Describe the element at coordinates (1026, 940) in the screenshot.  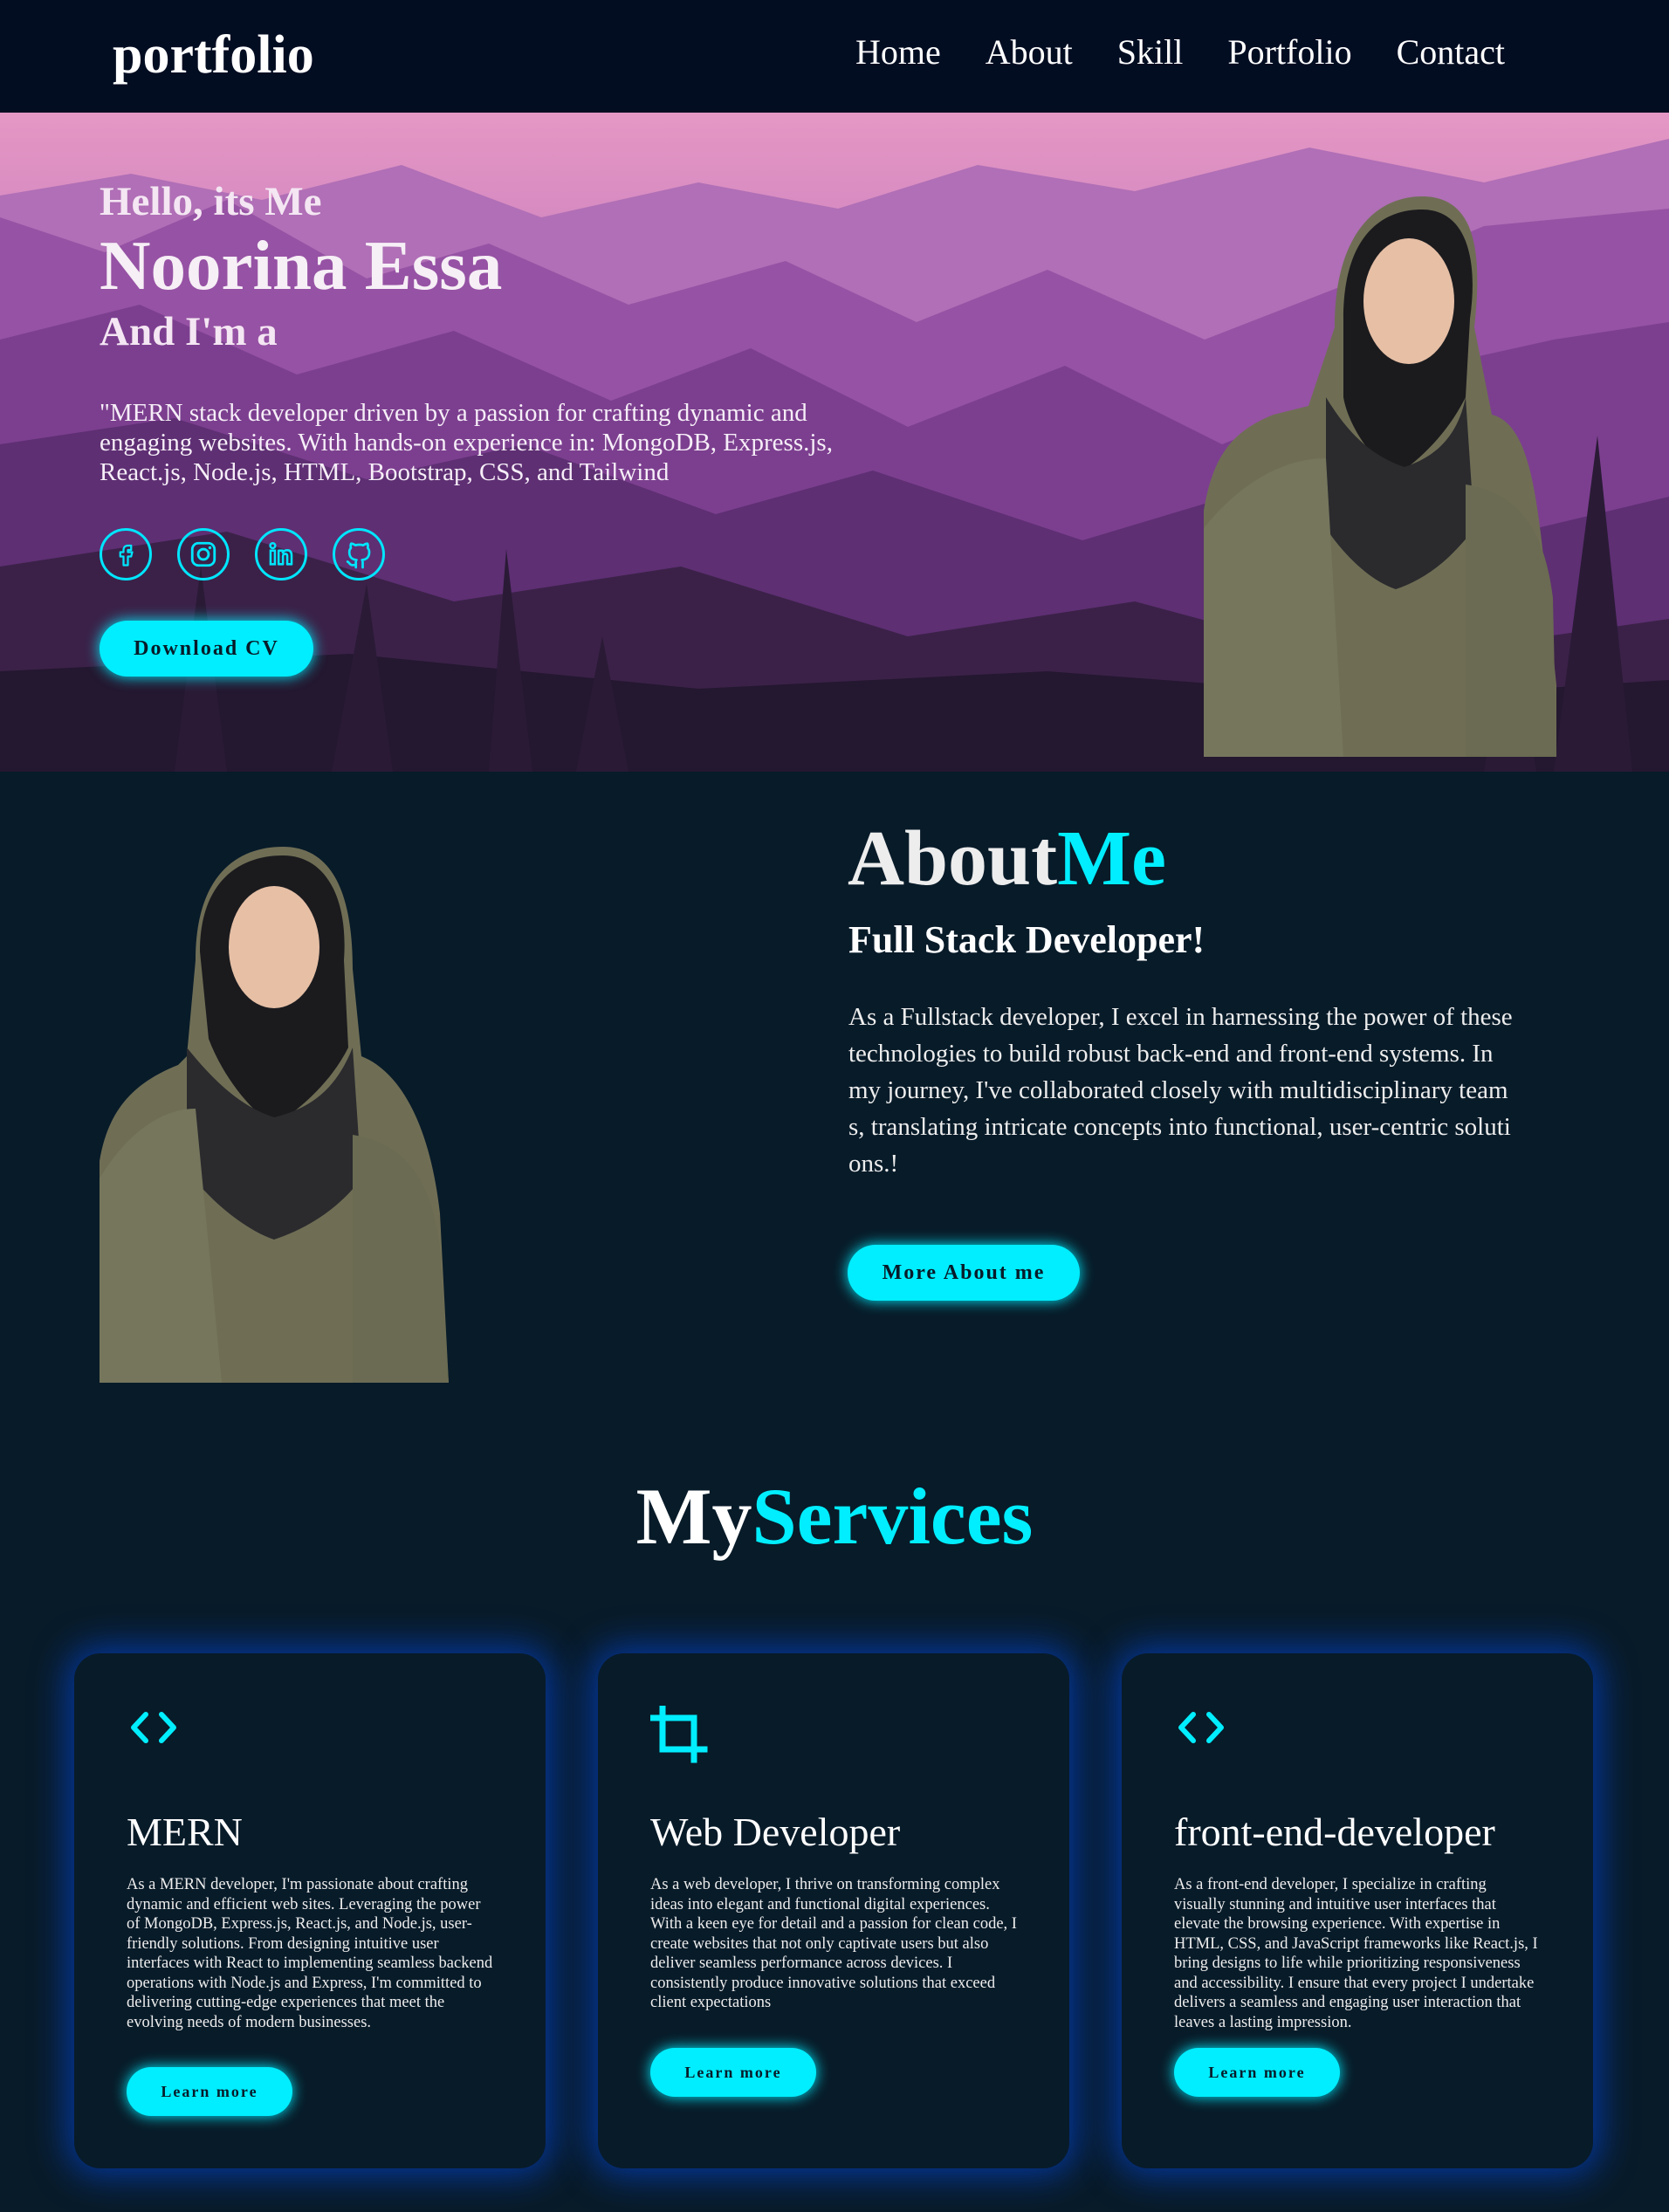
I see `about-subtitle: Full Stack Developer!` at that location.